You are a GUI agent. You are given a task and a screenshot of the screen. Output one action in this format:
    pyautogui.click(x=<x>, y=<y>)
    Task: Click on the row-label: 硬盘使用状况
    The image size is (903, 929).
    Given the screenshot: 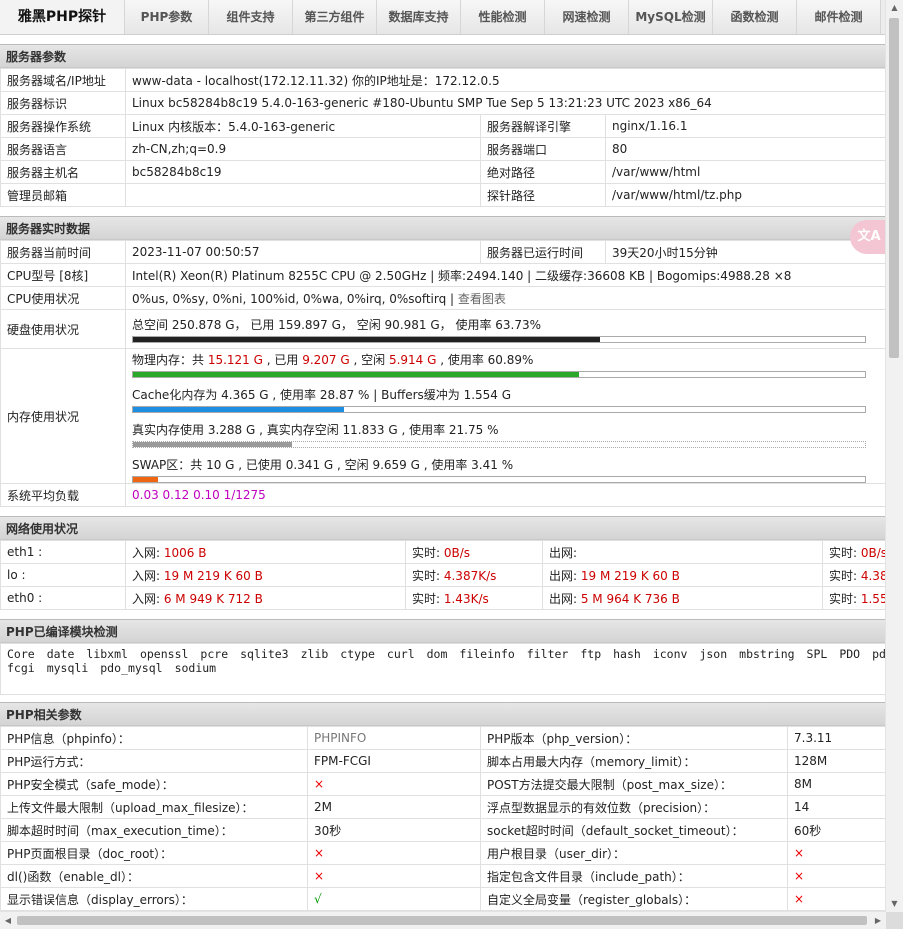 What is the action you would take?
    pyautogui.click(x=63, y=329)
    